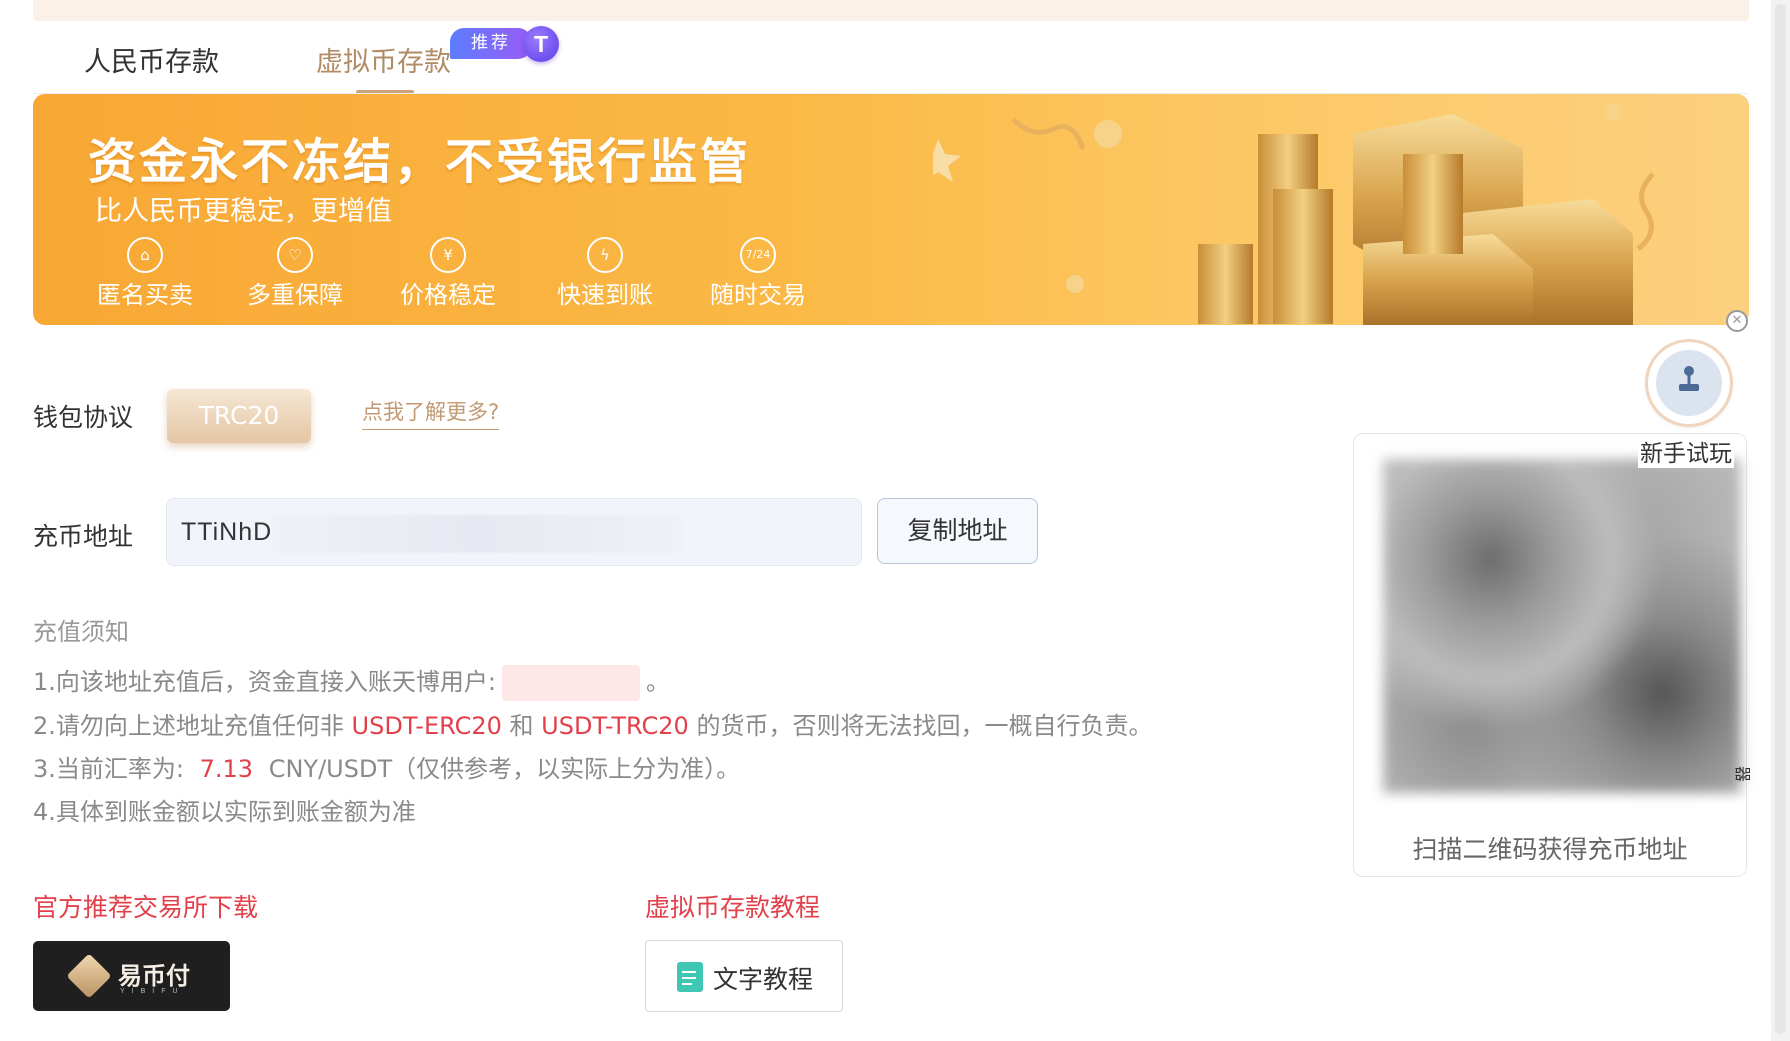  Describe the element at coordinates (1550, 849) in the screenshot. I see `qr-caption: 扫描二维码获得充币地址` at that location.